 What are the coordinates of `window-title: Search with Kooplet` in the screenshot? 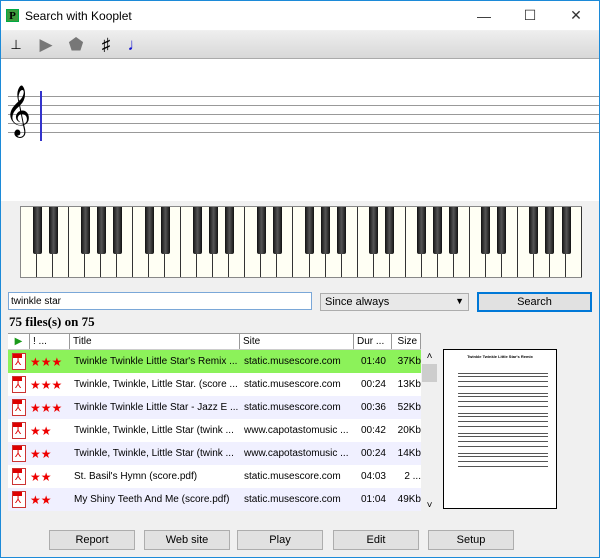 It's located at (78, 15).